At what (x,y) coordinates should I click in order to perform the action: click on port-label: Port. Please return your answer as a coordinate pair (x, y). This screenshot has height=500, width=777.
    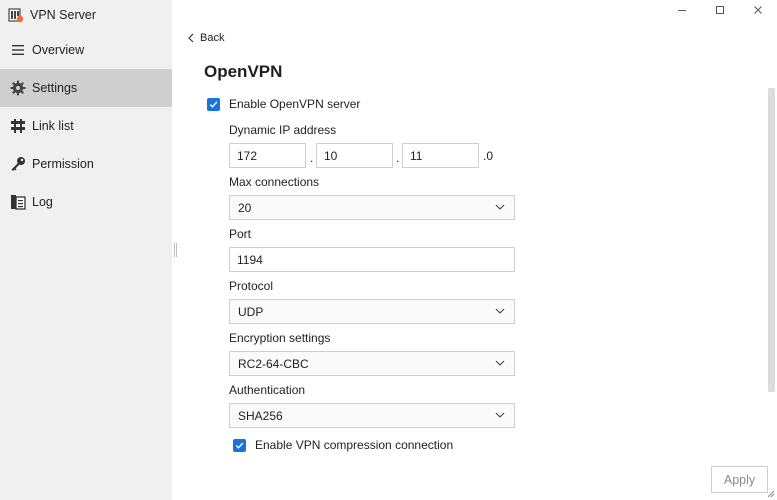
    Looking at the image, I should click on (240, 234).